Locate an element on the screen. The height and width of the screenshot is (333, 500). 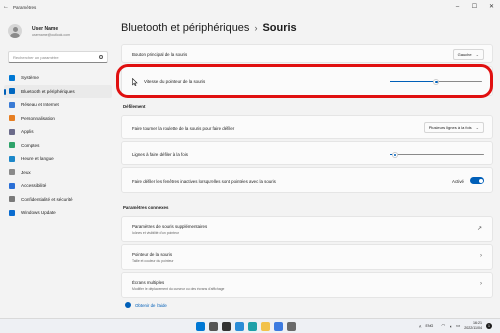
user-name: User Name is located at coordinates (45, 28).